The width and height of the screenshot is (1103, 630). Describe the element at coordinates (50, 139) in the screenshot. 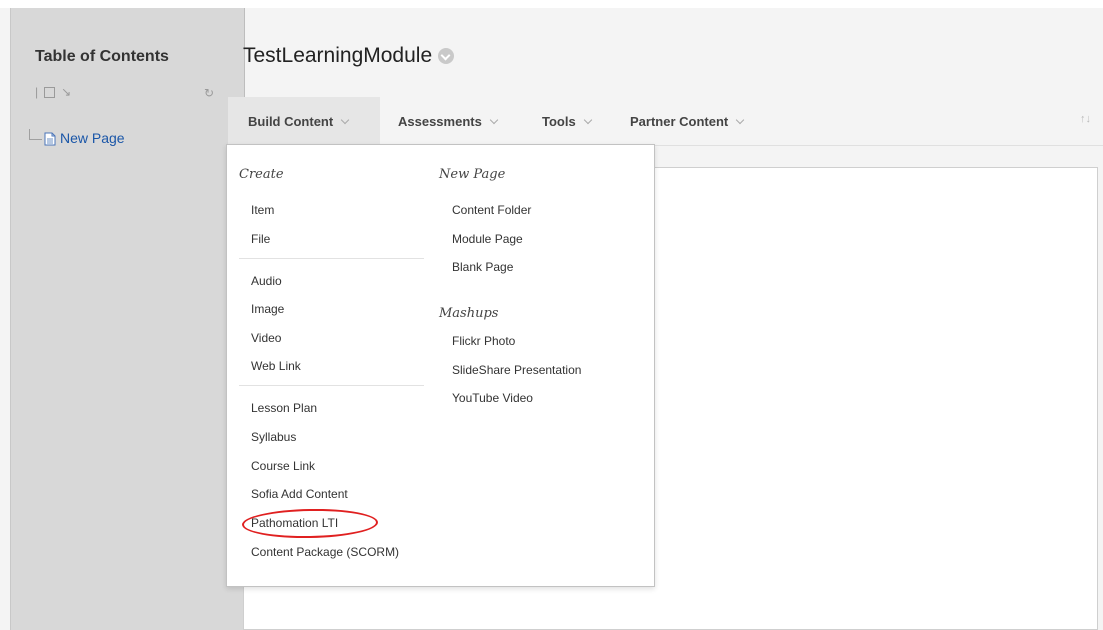

I see `page-icon` at that location.